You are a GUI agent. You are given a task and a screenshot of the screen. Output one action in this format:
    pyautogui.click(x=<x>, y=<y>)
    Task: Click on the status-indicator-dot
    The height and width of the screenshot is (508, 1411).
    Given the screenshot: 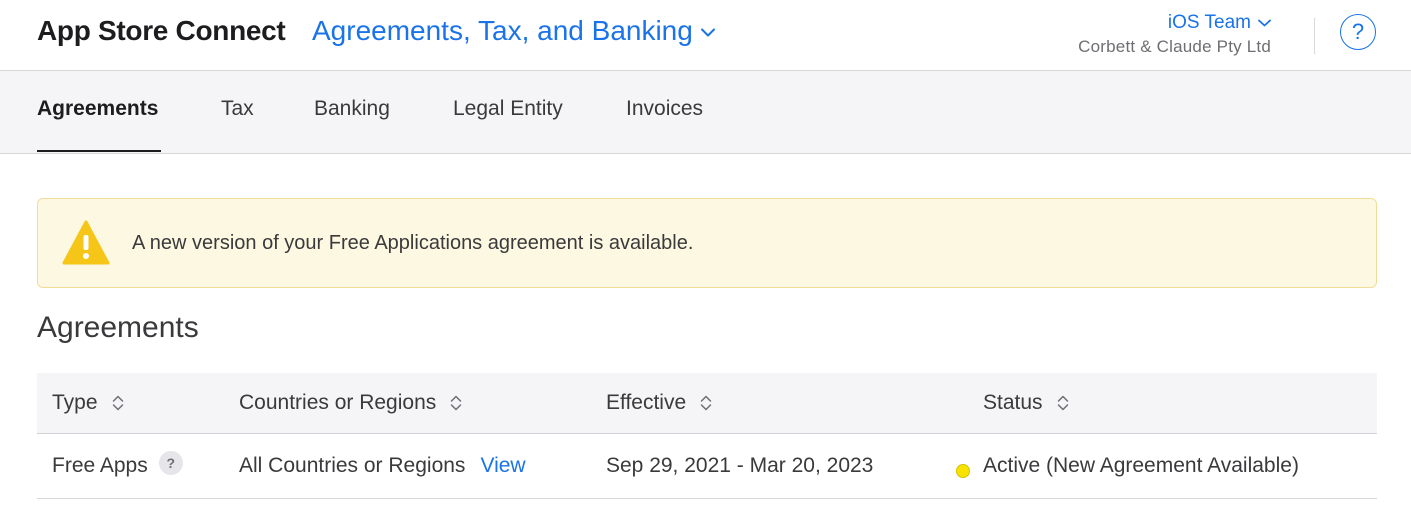 What is the action you would take?
    pyautogui.click(x=963, y=471)
    